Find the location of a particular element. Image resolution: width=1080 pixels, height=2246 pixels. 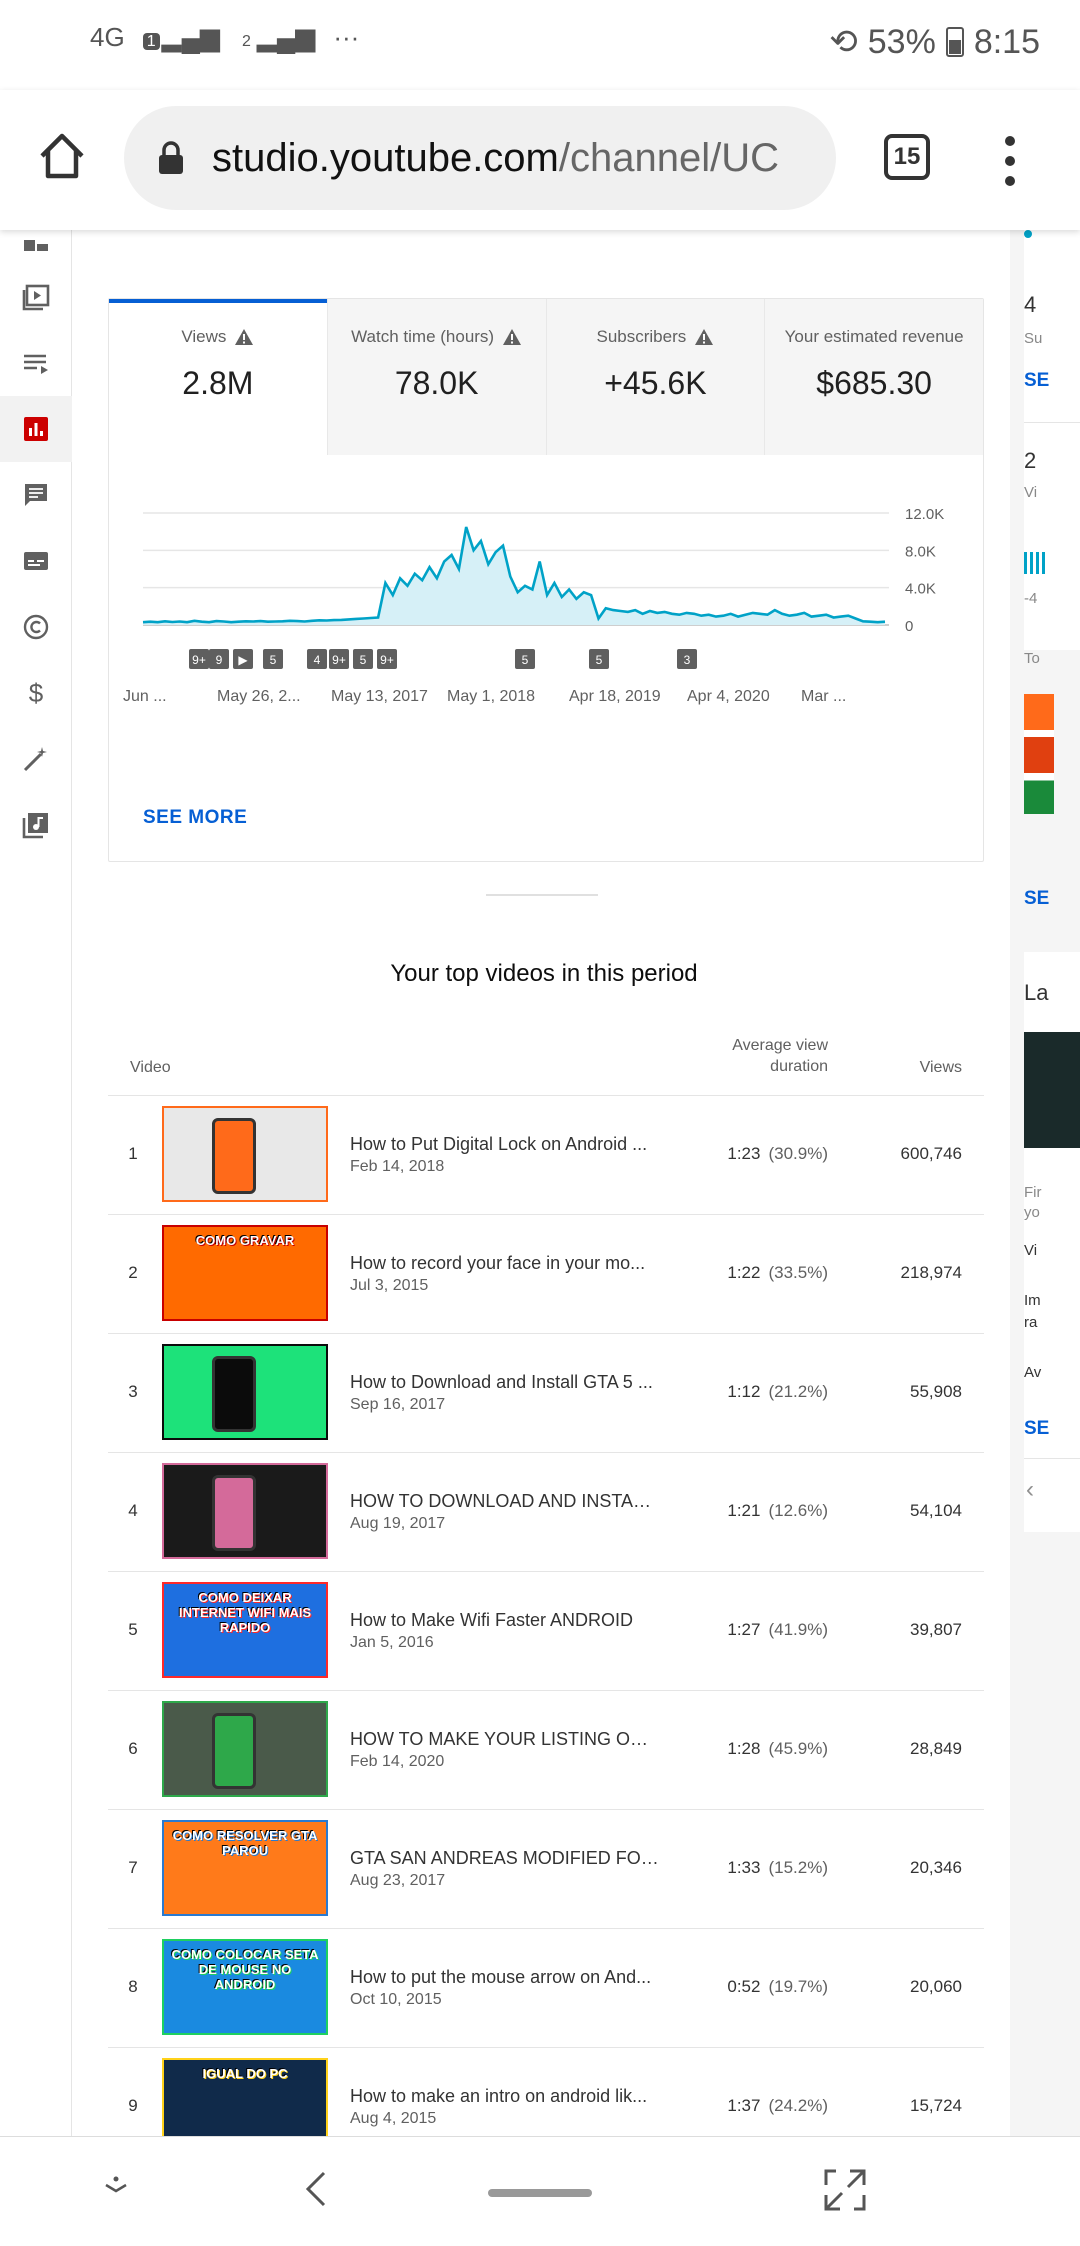

home-icon is located at coordinates (62, 156).